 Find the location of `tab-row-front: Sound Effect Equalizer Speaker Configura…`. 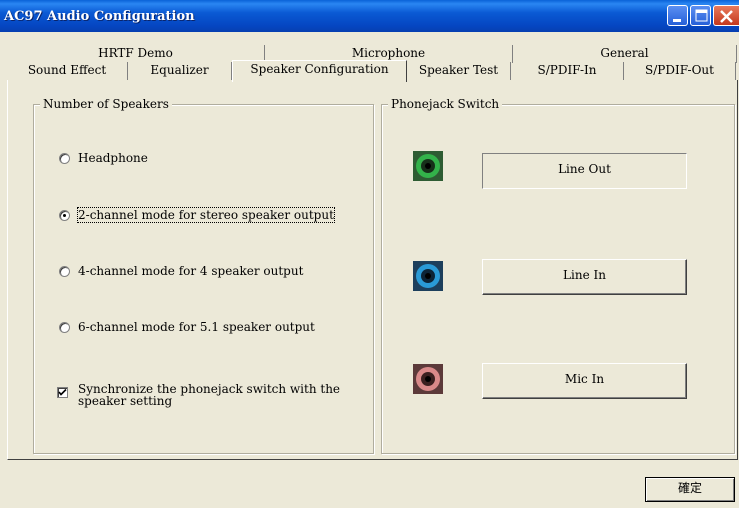

tab-row-front: Sound Effect Equalizer Speaker Configura… is located at coordinates (372, 71).